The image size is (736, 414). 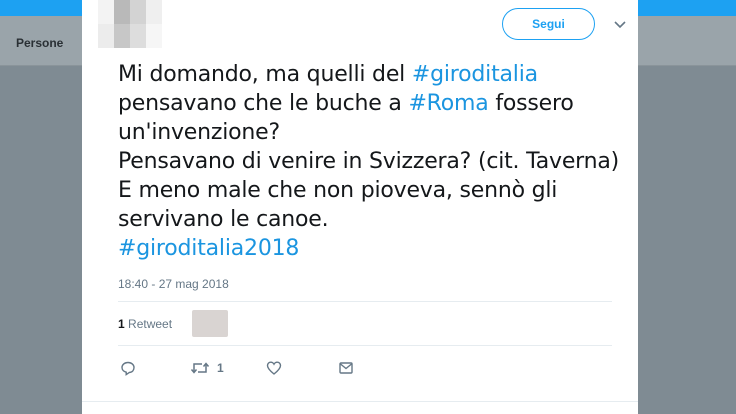 I want to click on tweet-text-segment: un'invenzione?, so click(x=199, y=132).